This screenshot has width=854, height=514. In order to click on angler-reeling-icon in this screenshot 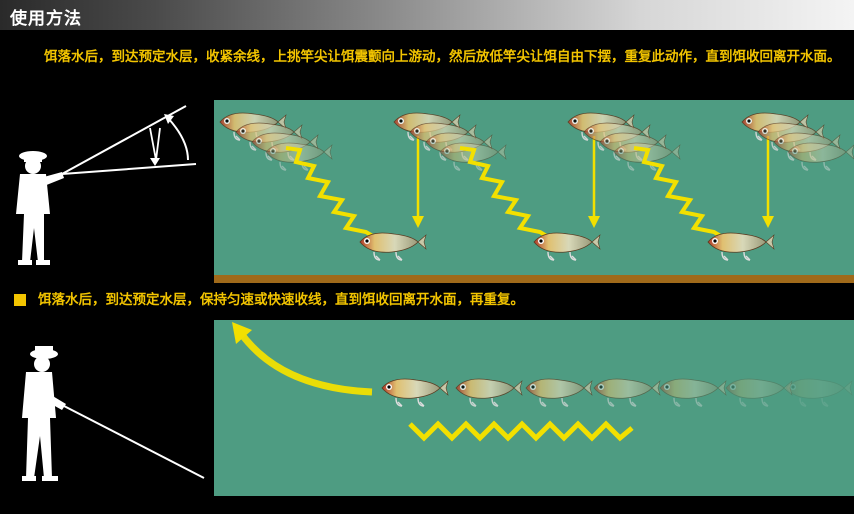, I will do `click(44, 413)`.